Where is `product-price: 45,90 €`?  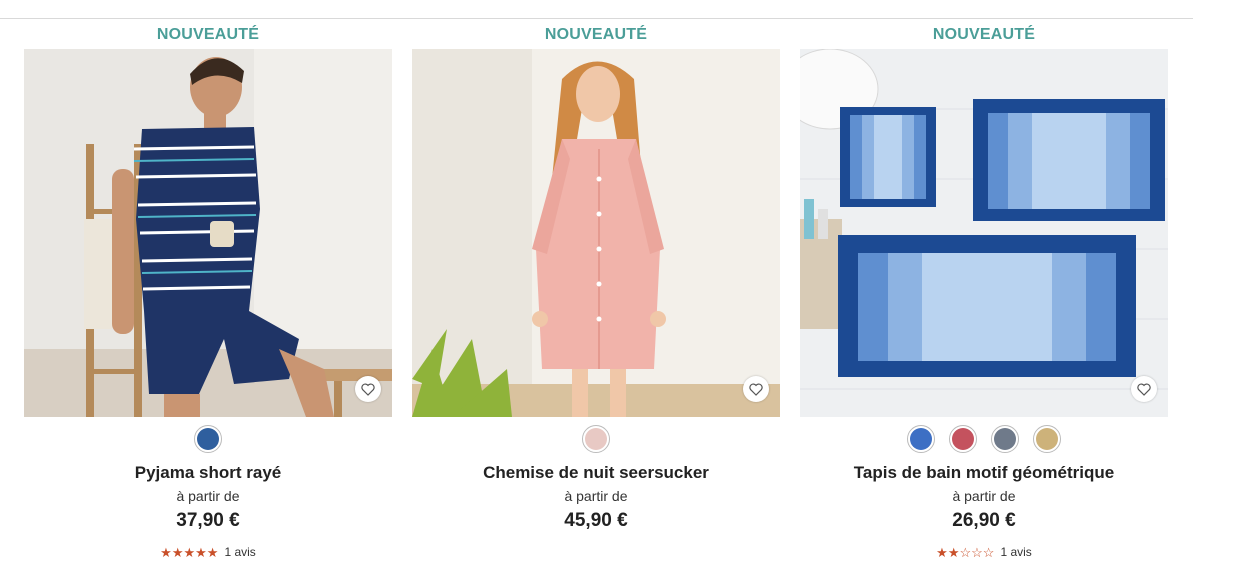 product-price: 45,90 € is located at coordinates (596, 520).